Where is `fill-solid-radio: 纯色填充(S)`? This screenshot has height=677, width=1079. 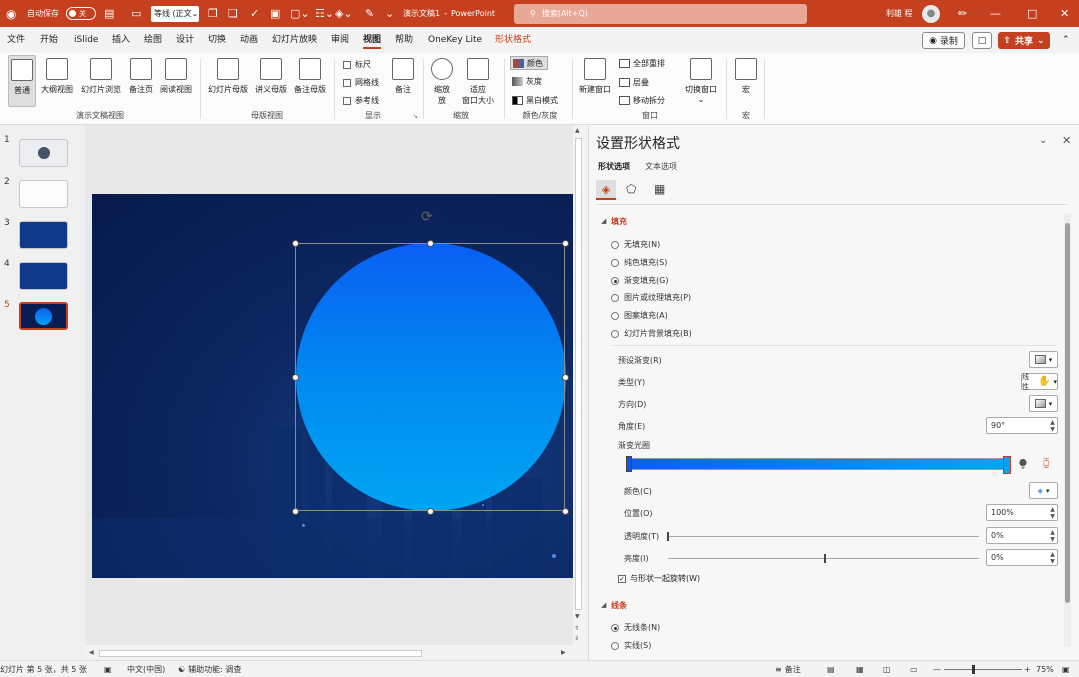 fill-solid-radio: 纯色填充(S) is located at coordinates (639, 262).